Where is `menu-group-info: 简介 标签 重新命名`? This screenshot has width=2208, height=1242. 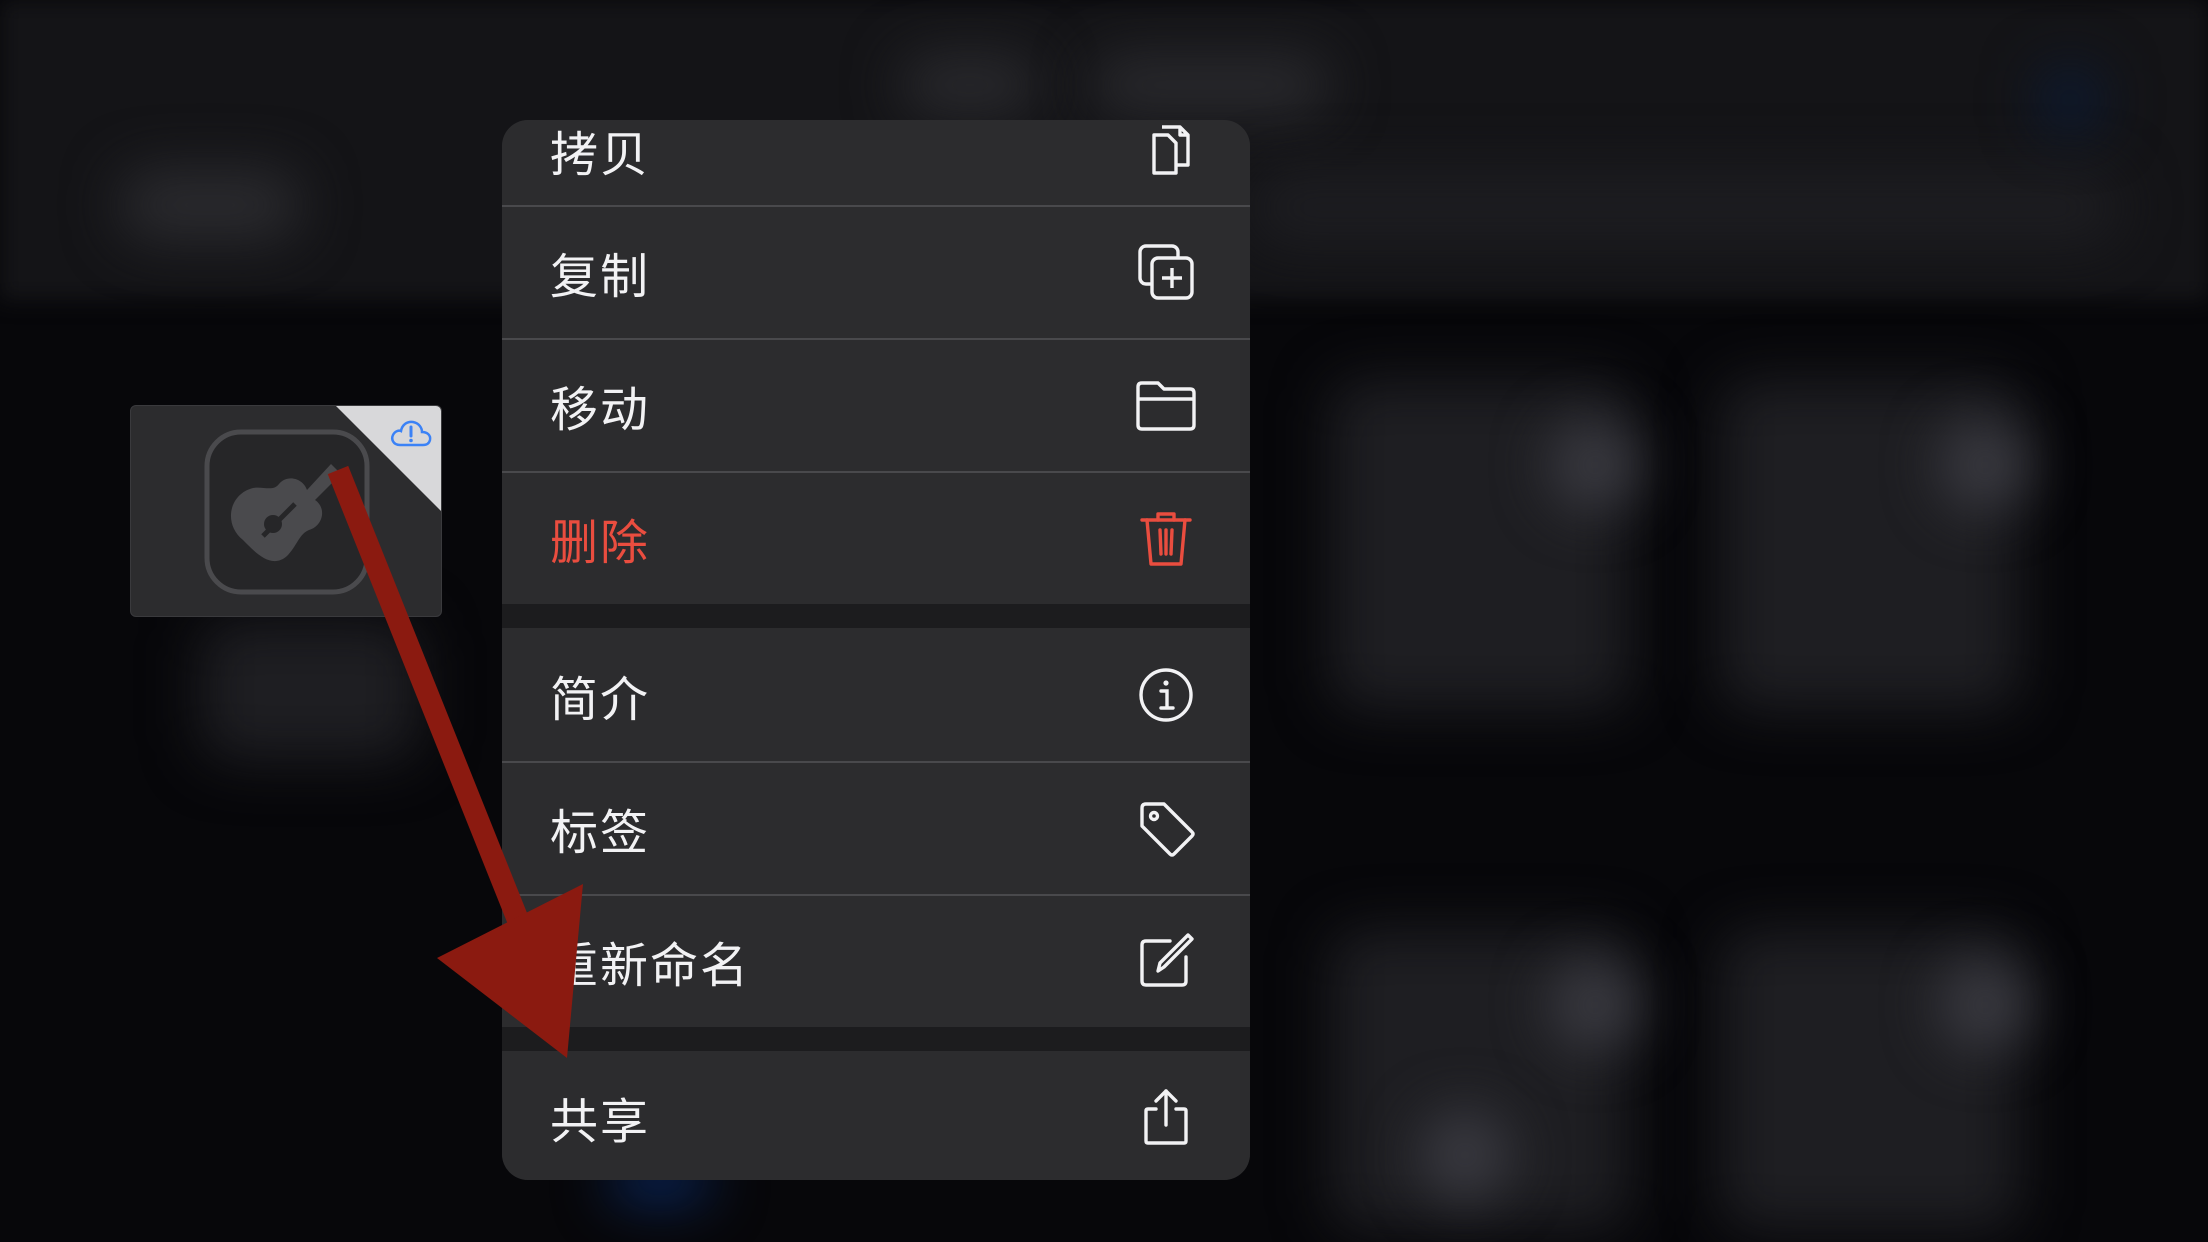
menu-group-info: 简介 标签 重新命名 is located at coordinates (876, 827).